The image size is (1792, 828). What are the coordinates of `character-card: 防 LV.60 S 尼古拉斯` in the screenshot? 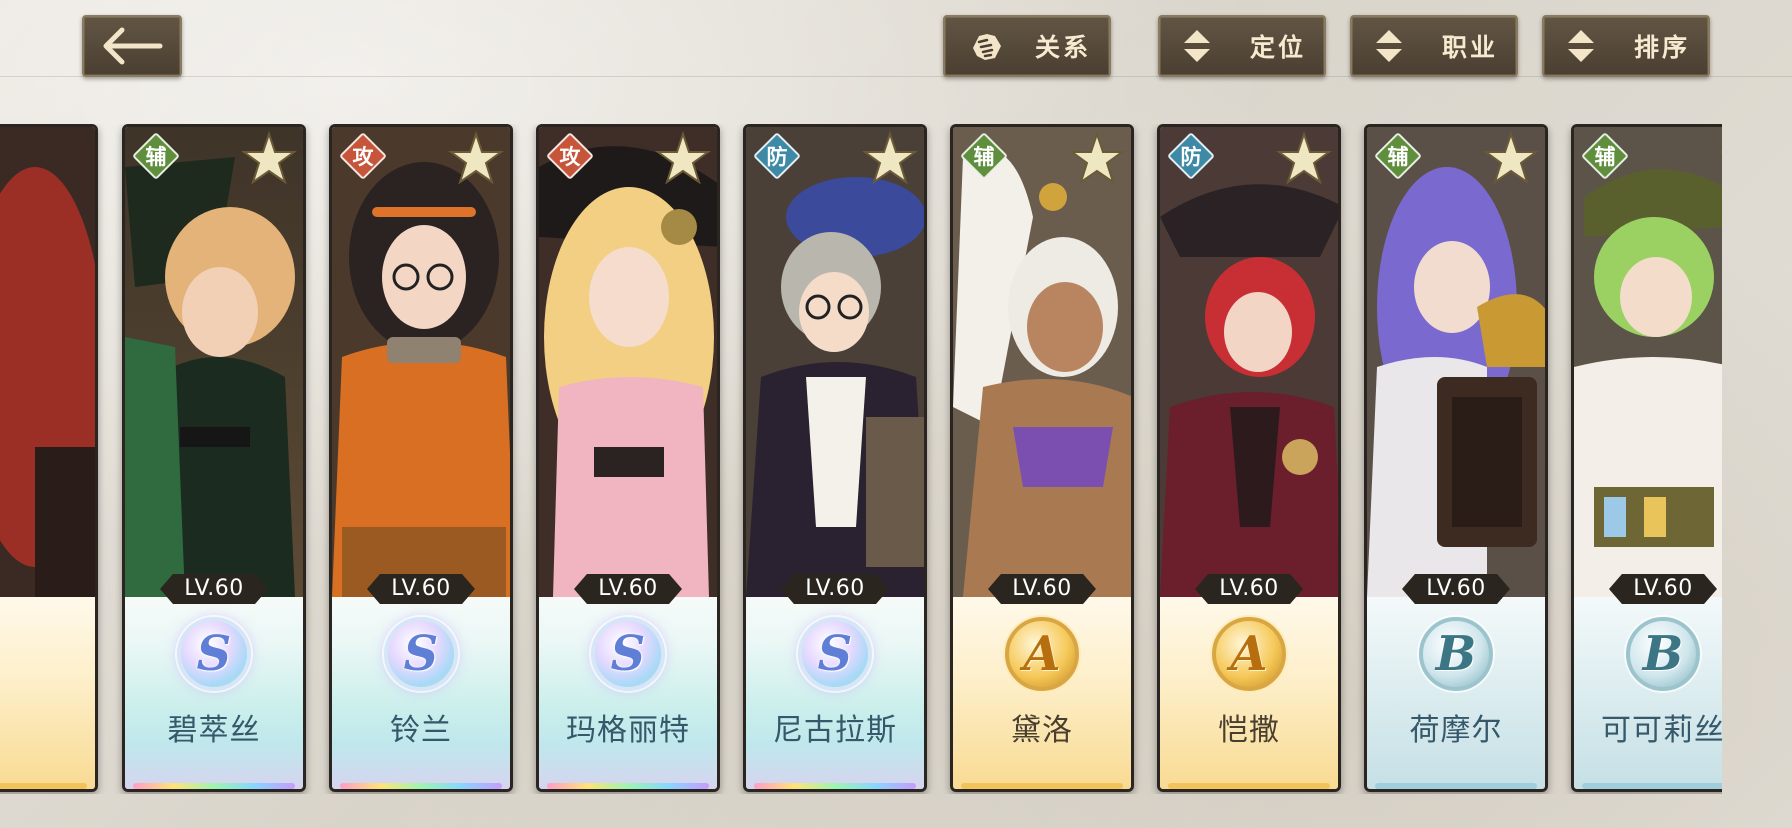 It's located at (835, 458).